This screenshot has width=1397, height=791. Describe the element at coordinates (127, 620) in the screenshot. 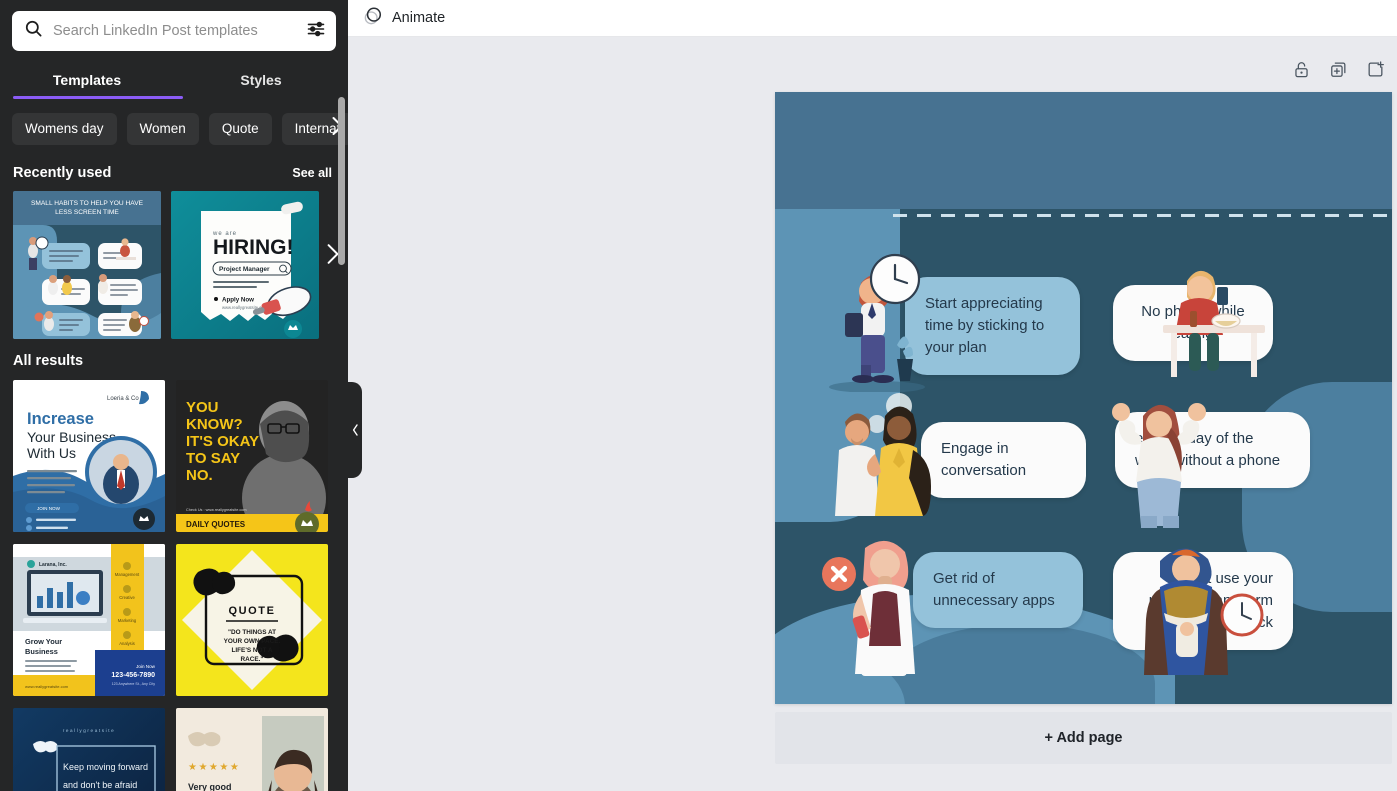

I see `svg-text: Marketing` at that location.